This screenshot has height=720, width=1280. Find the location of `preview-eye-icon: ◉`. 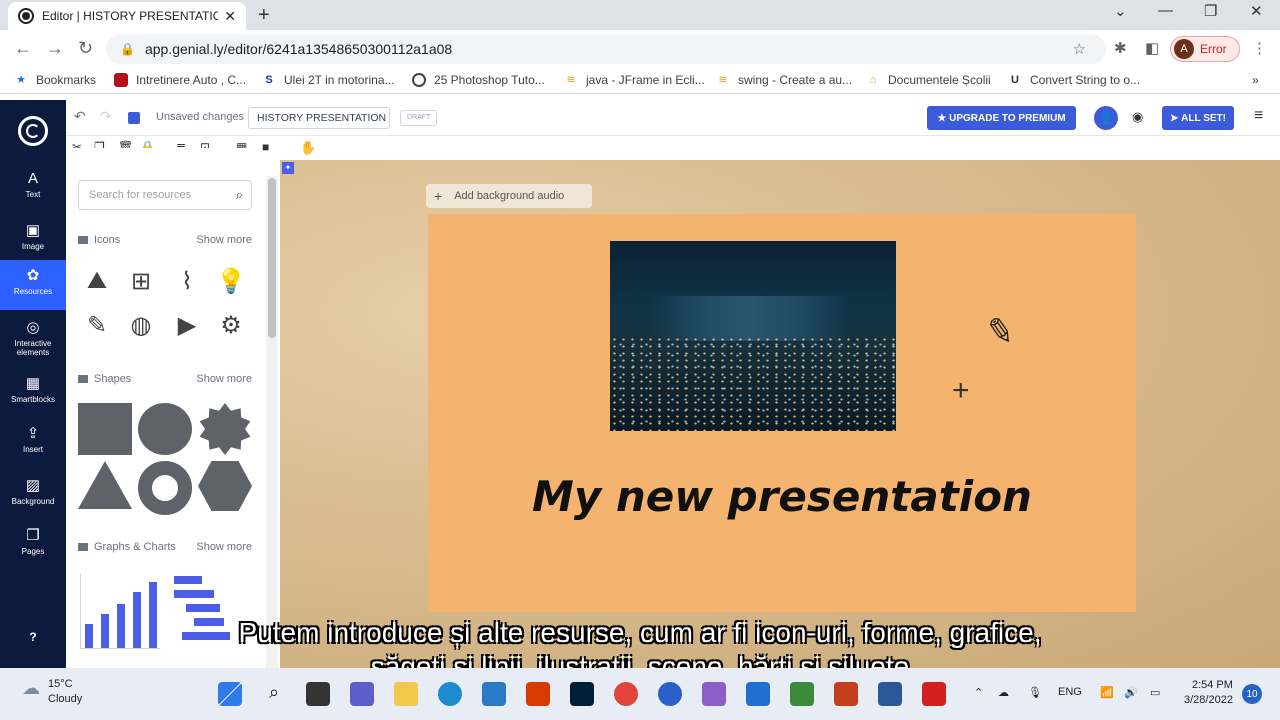

preview-eye-icon: ◉ is located at coordinates (1137, 117).